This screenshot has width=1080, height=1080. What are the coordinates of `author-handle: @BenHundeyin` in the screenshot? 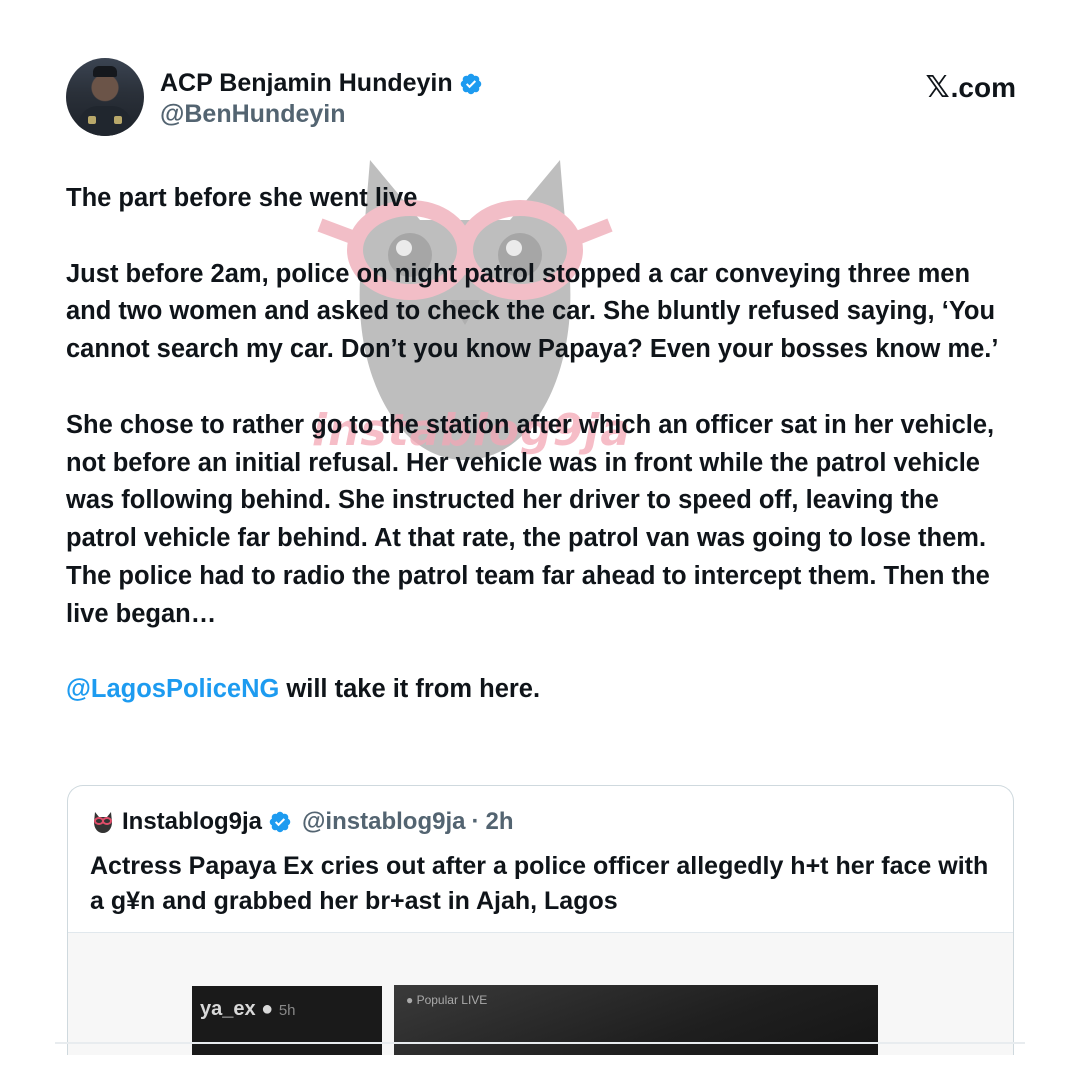 It's located at (253, 114).